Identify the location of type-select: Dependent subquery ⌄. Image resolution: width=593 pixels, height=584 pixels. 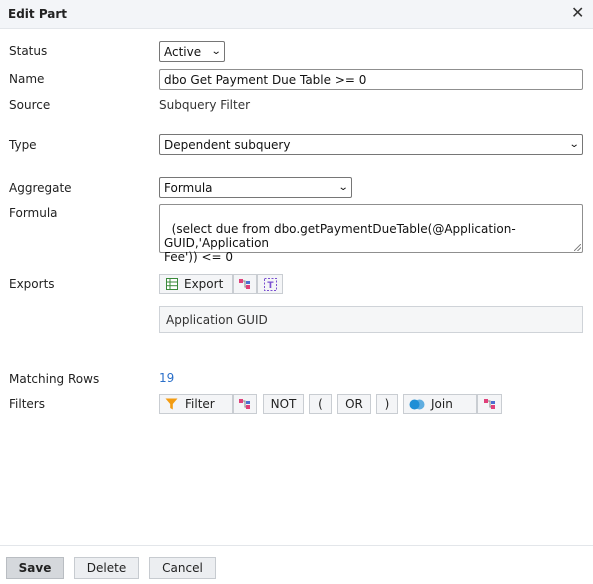
(371, 144).